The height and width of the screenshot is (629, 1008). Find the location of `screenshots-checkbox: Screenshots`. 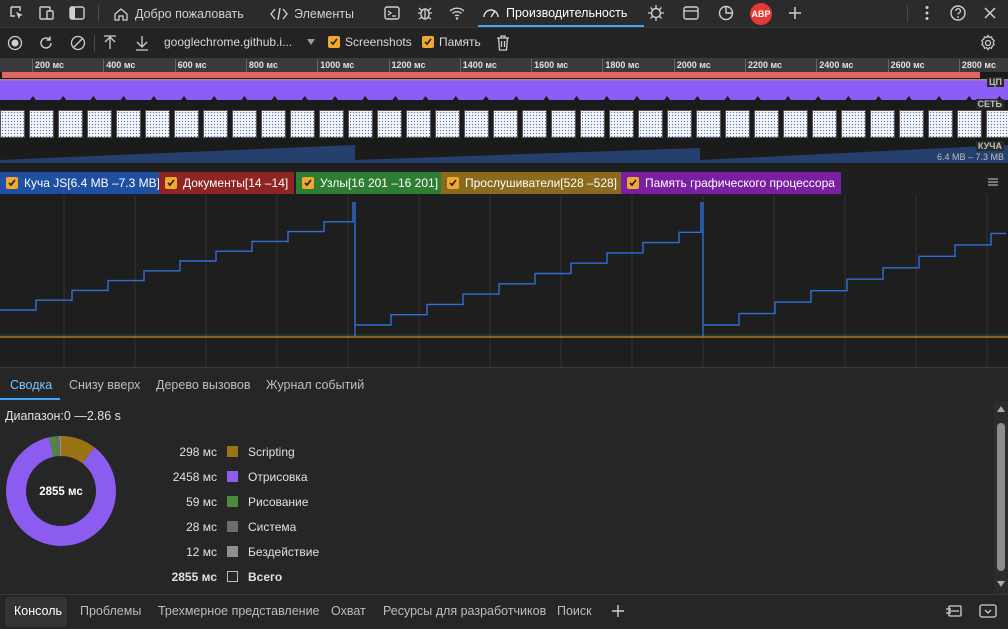

screenshots-checkbox: Screenshots is located at coordinates (370, 42).